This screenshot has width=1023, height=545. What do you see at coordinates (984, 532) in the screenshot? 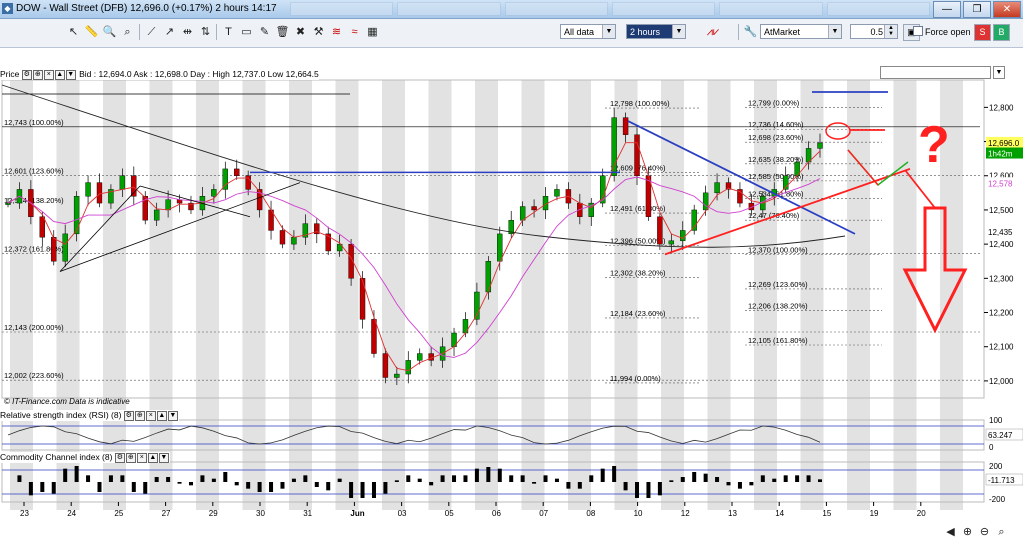
I see `zoom-out-icon: ⊖` at bounding box center [984, 532].